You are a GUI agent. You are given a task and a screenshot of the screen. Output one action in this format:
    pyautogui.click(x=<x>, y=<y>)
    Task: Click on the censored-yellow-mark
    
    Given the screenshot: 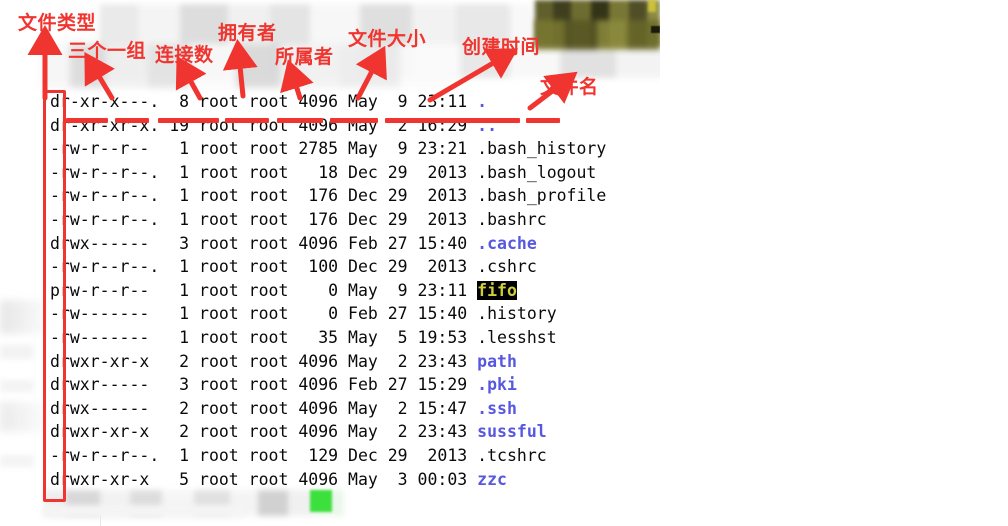 What is the action you would take?
    pyautogui.click(x=652, y=6)
    